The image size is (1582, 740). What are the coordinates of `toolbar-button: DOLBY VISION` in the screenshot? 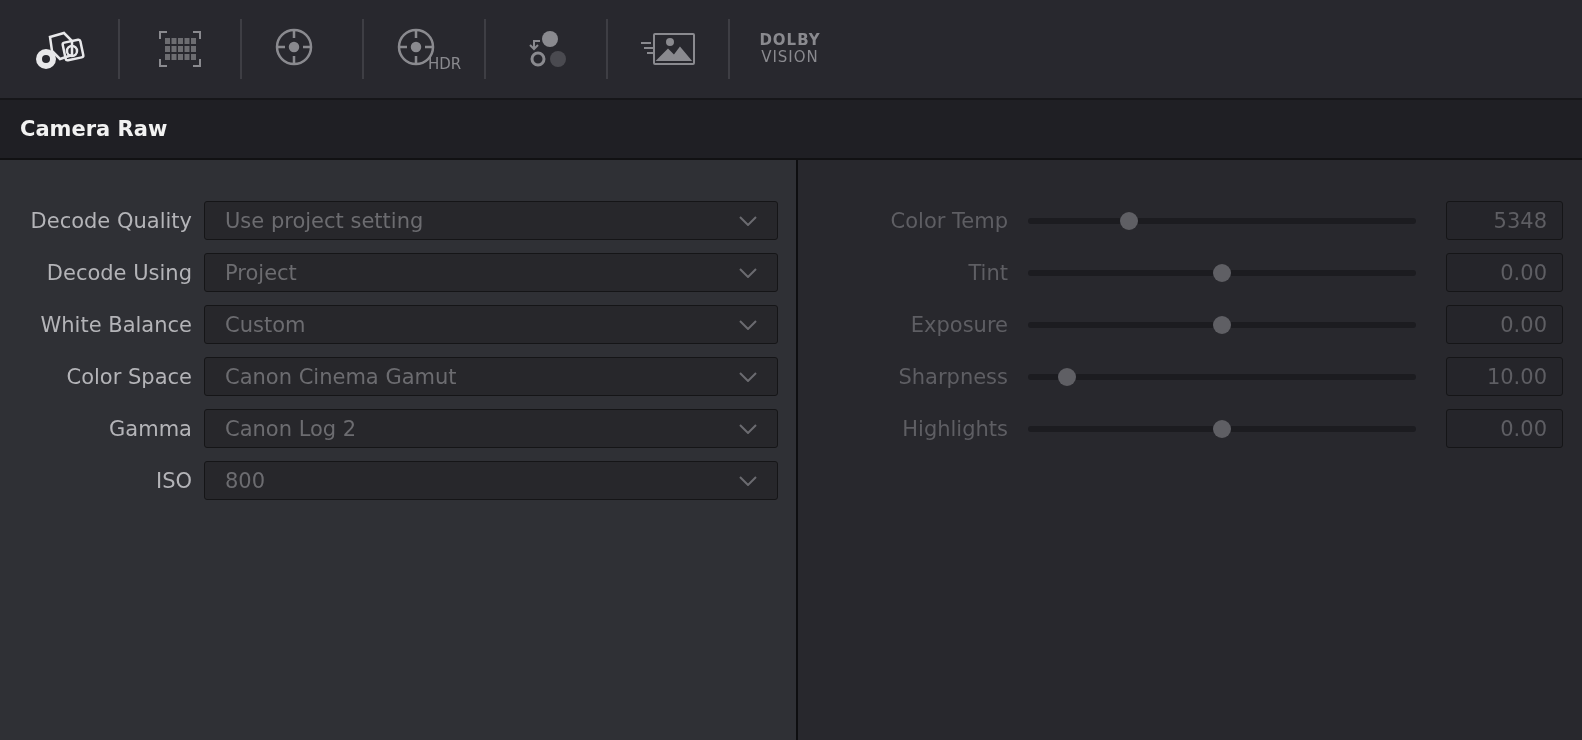 It's located at (790, 49).